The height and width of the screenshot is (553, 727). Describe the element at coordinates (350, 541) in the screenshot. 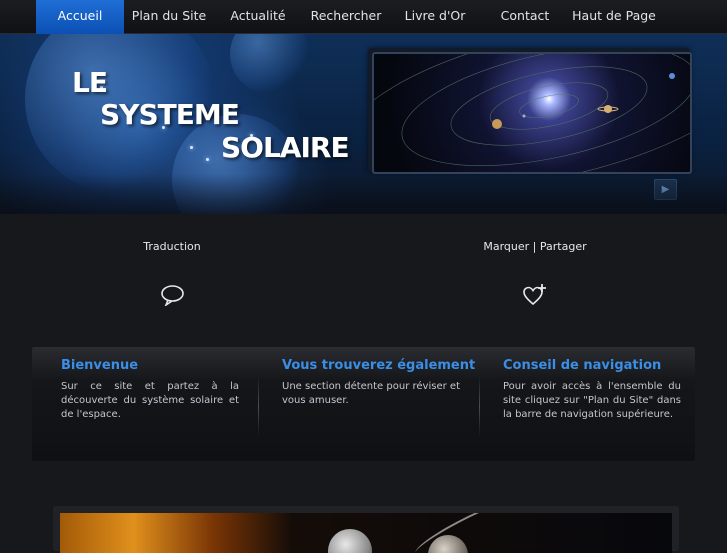

I see `planet-shape` at that location.